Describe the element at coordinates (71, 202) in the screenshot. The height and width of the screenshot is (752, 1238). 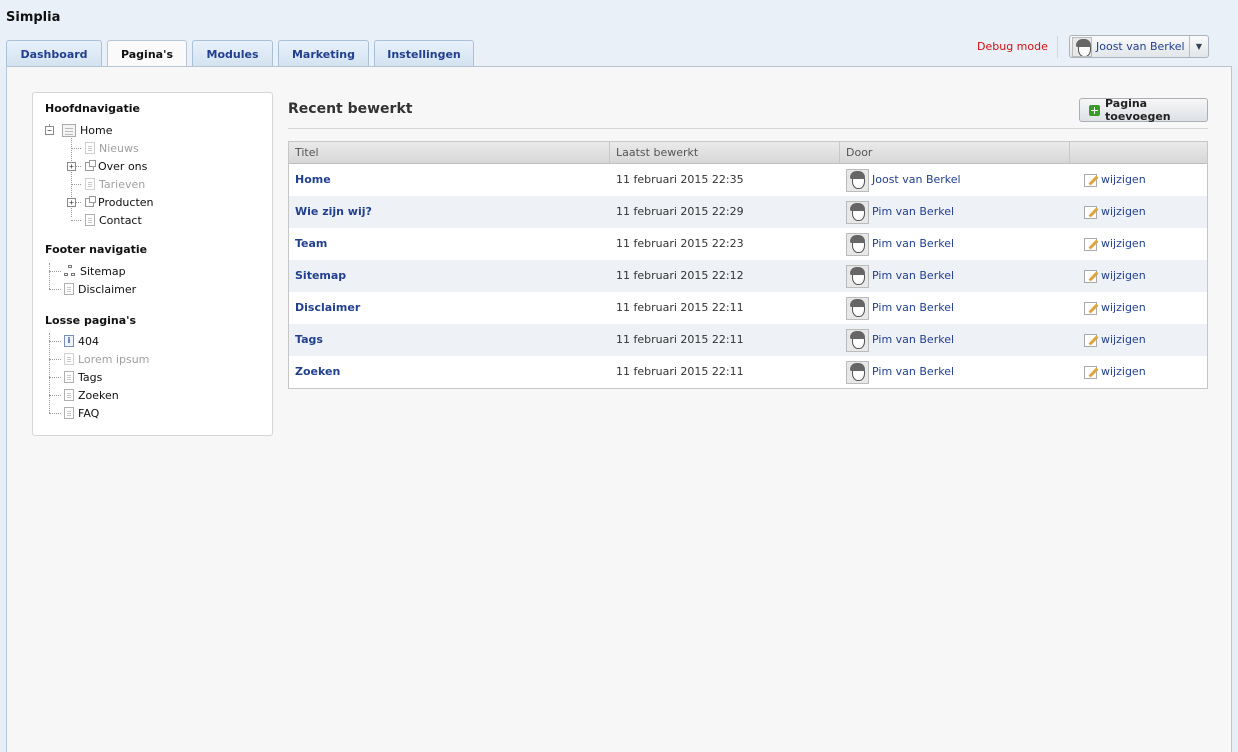
I see `expand-producten-toggle: +` at that location.